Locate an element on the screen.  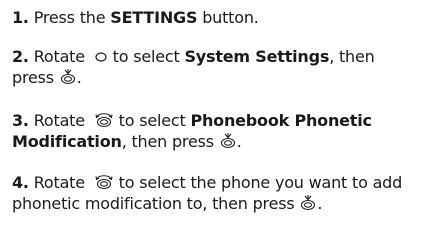
step-1: 1. Press the SETTINGS button. is located at coordinates (215, 17).